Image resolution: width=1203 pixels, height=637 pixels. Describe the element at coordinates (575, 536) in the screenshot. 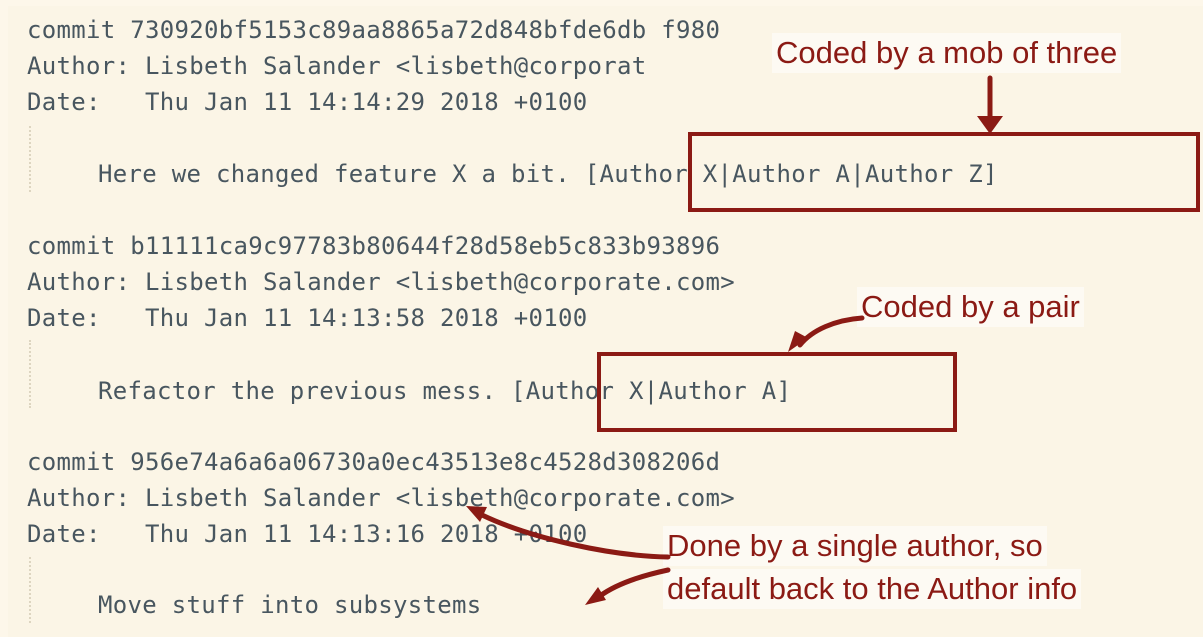

I see `single-author-arrow-shaft` at that location.